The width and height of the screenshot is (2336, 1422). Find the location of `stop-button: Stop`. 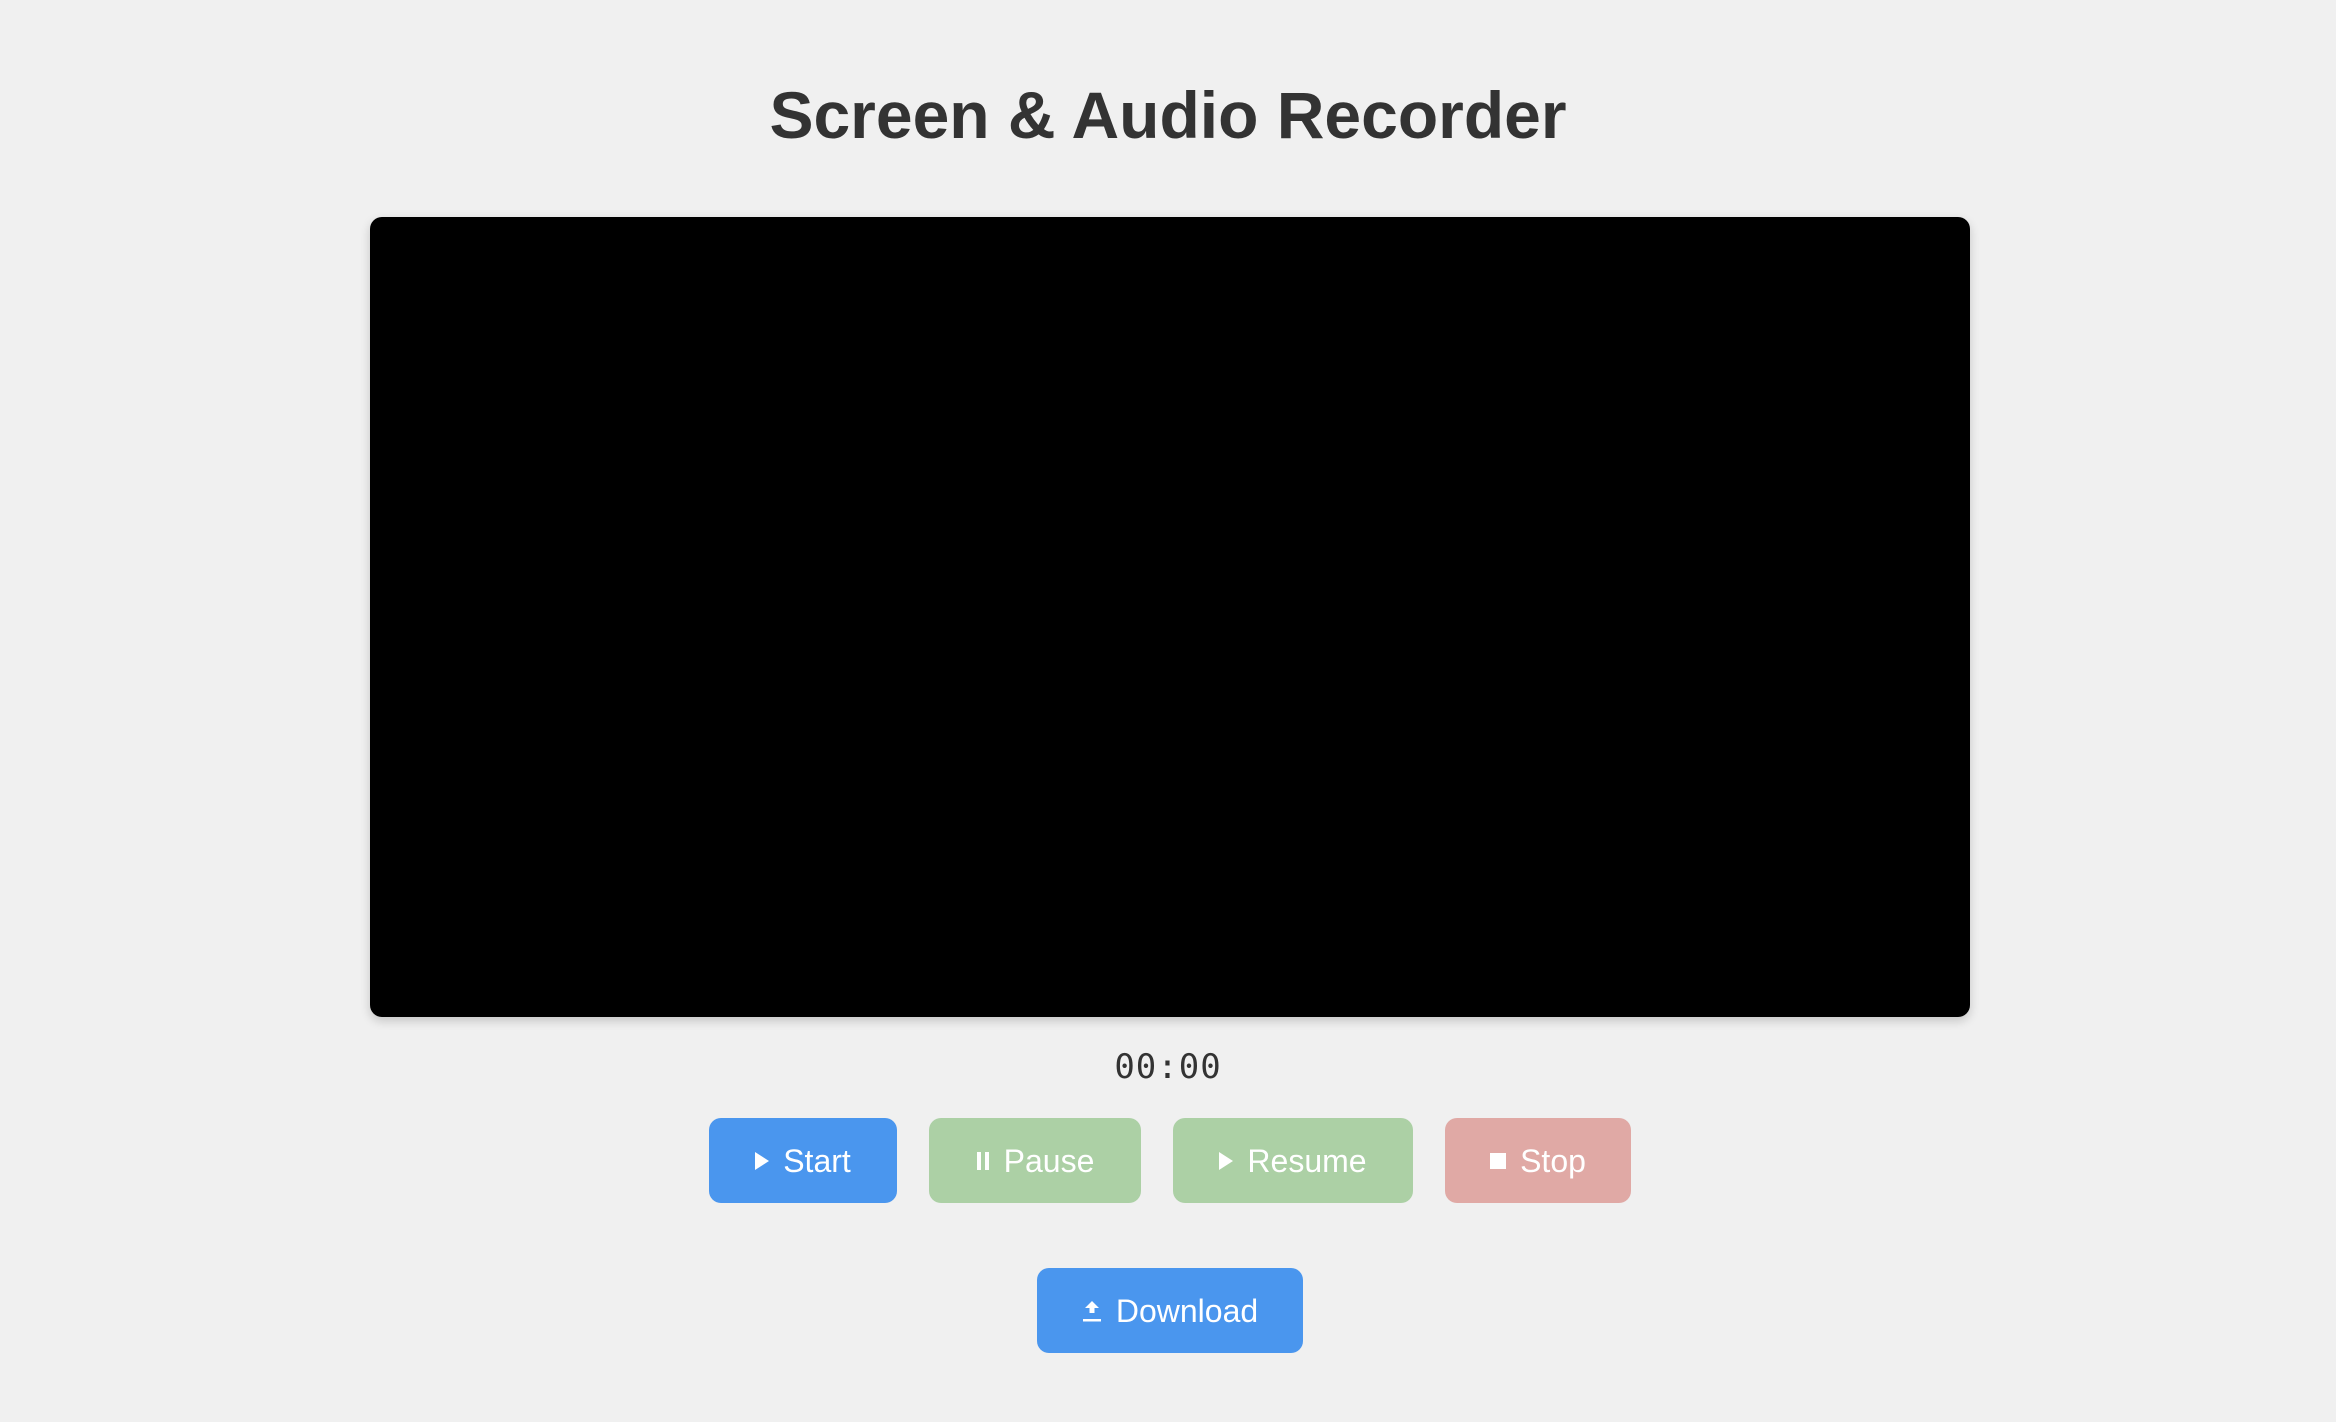

stop-button: Stop is located at coordinates (1538, 1160).